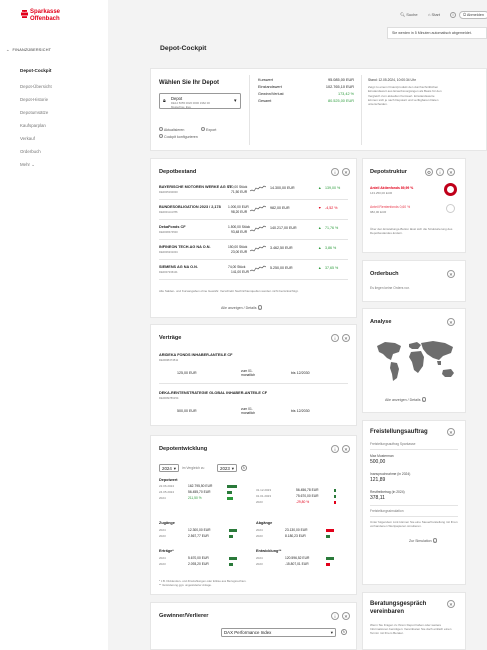 This screenshot has width=487, height=650. What do you see at coordinates (28, 50) in the screenshot?
I see `back-link: ← FINANZÜBERSICHT` at bounding box center [28, 50].